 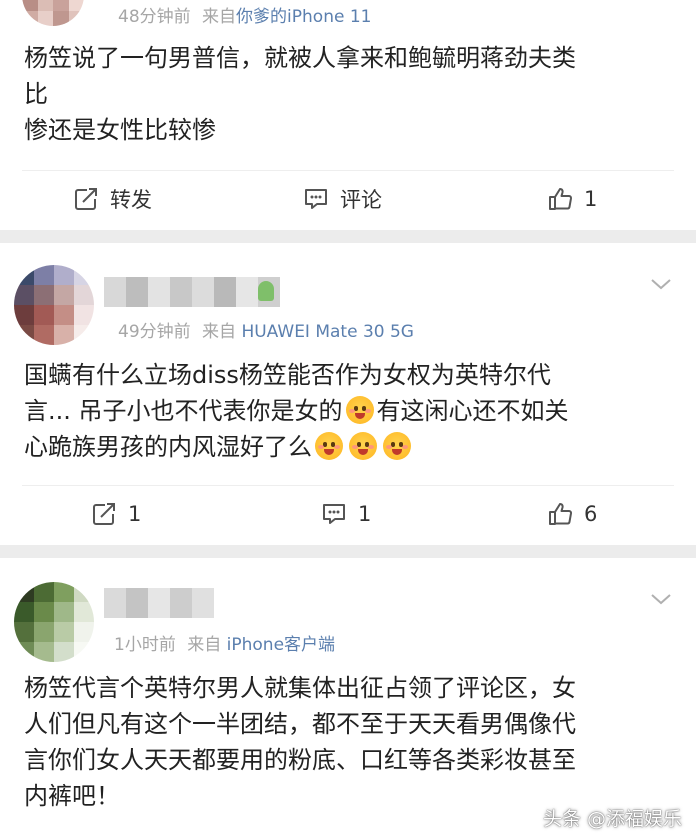 I want to click on comment-line: 言... 吊子小也不代表你是女的 有这闲心还不如关, so click(x=349, y=411).